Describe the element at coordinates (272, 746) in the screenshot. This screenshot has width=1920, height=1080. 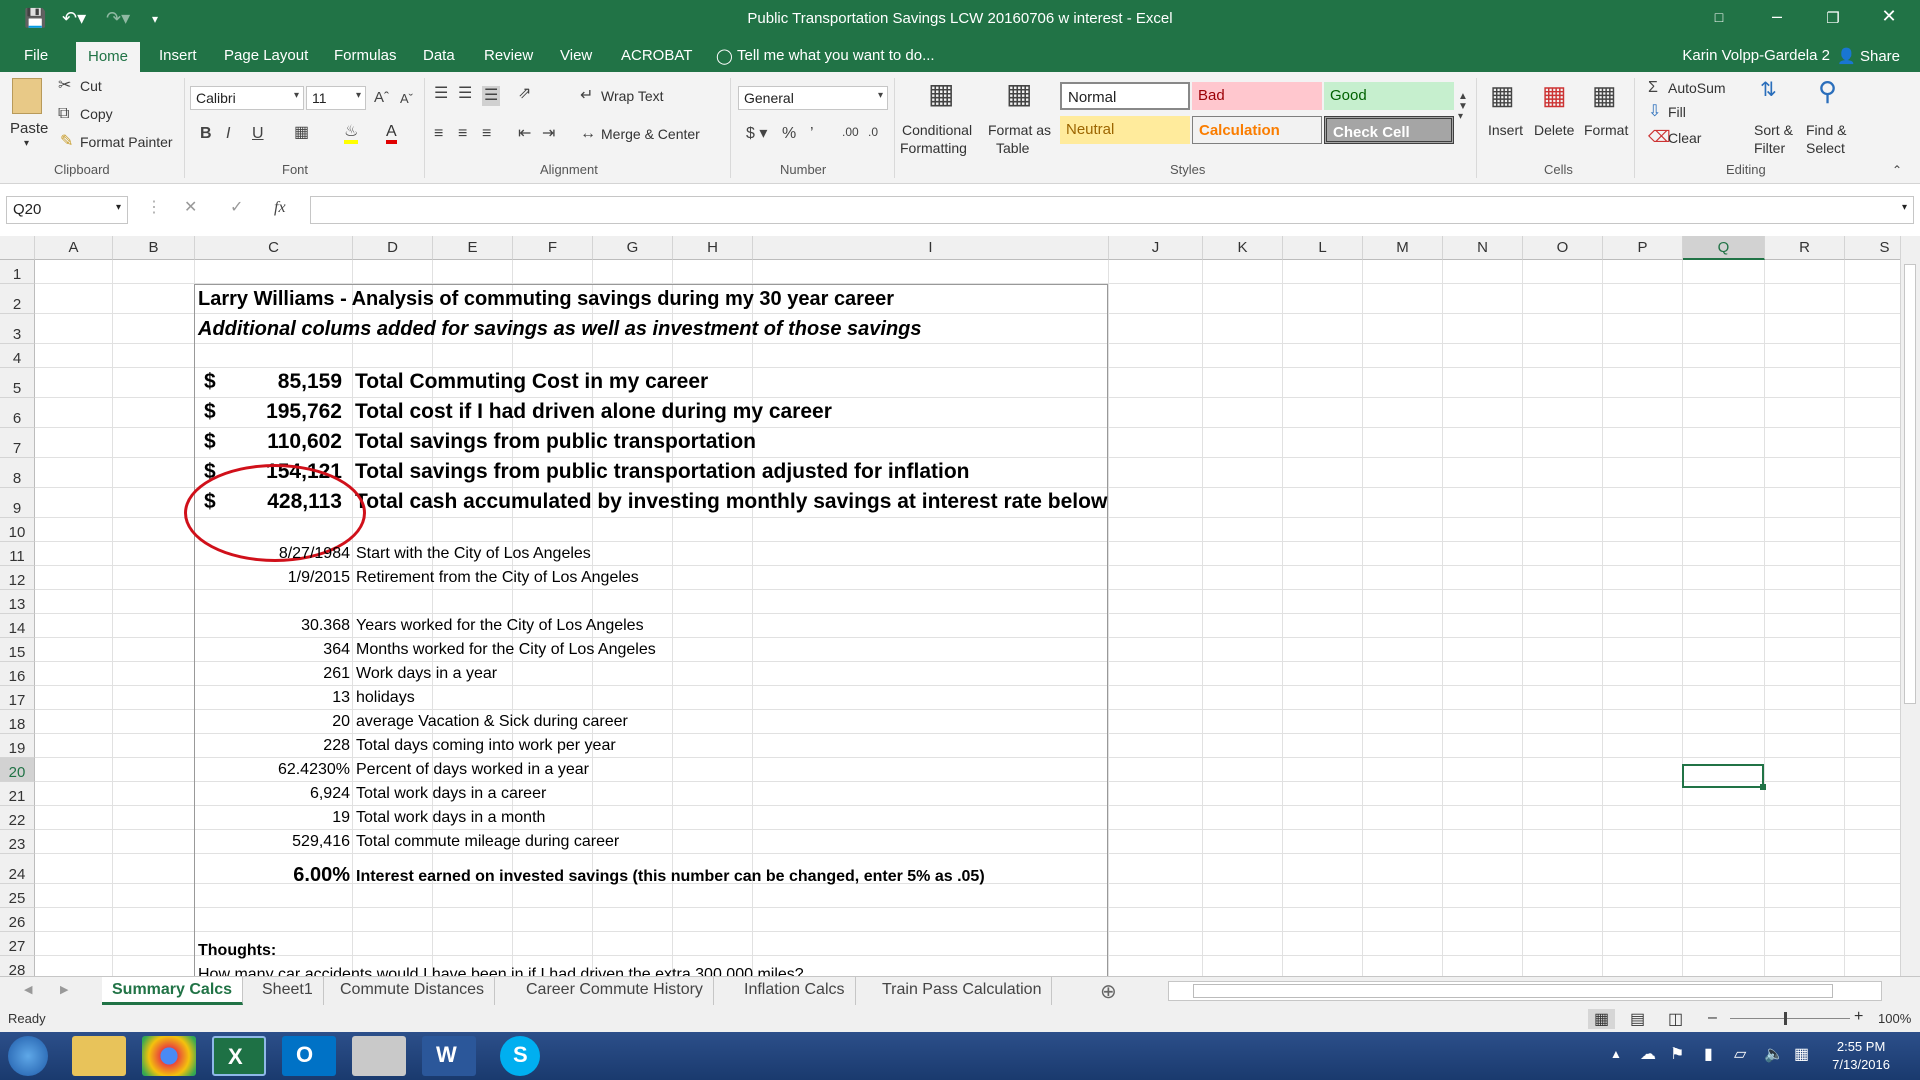
I see `detail-value: 228` at that location.